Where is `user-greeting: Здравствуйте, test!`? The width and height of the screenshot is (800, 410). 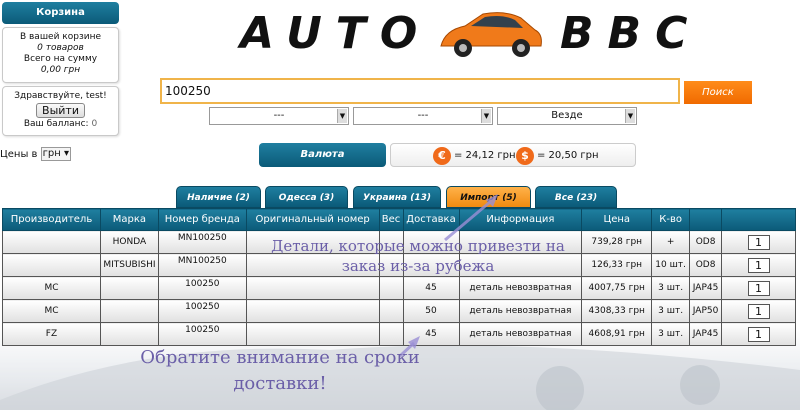 user-greeting: Здравствуйте, test! is located at coordinates (60, 96).